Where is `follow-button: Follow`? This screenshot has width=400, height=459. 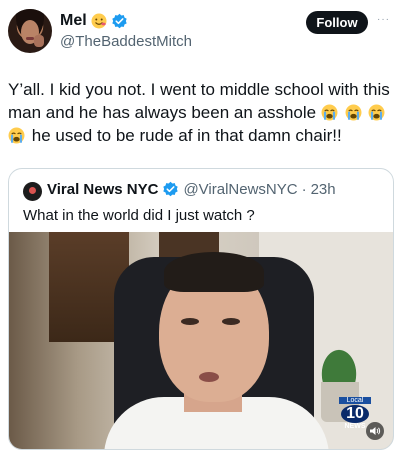
follow-button: Follow is located at coordinates (337, 22).